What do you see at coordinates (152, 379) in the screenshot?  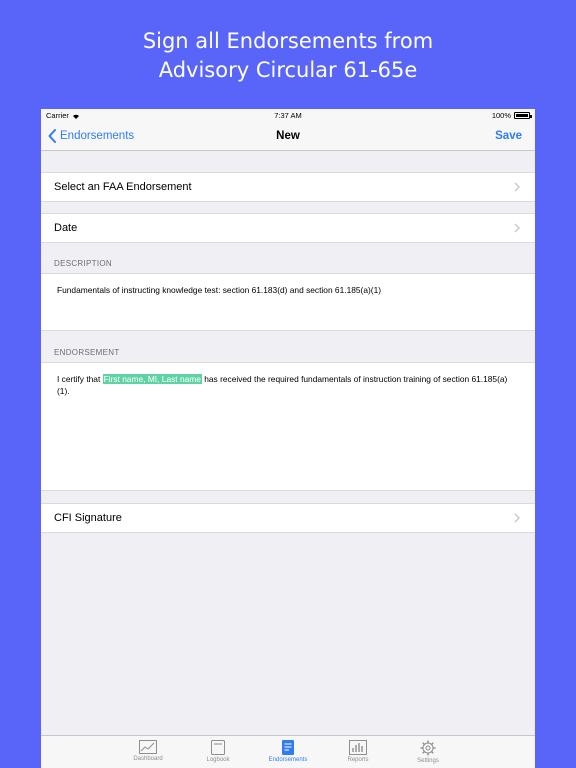 I see `student-name-field: First name, MI, Last name` at bounding box center [152, 379].